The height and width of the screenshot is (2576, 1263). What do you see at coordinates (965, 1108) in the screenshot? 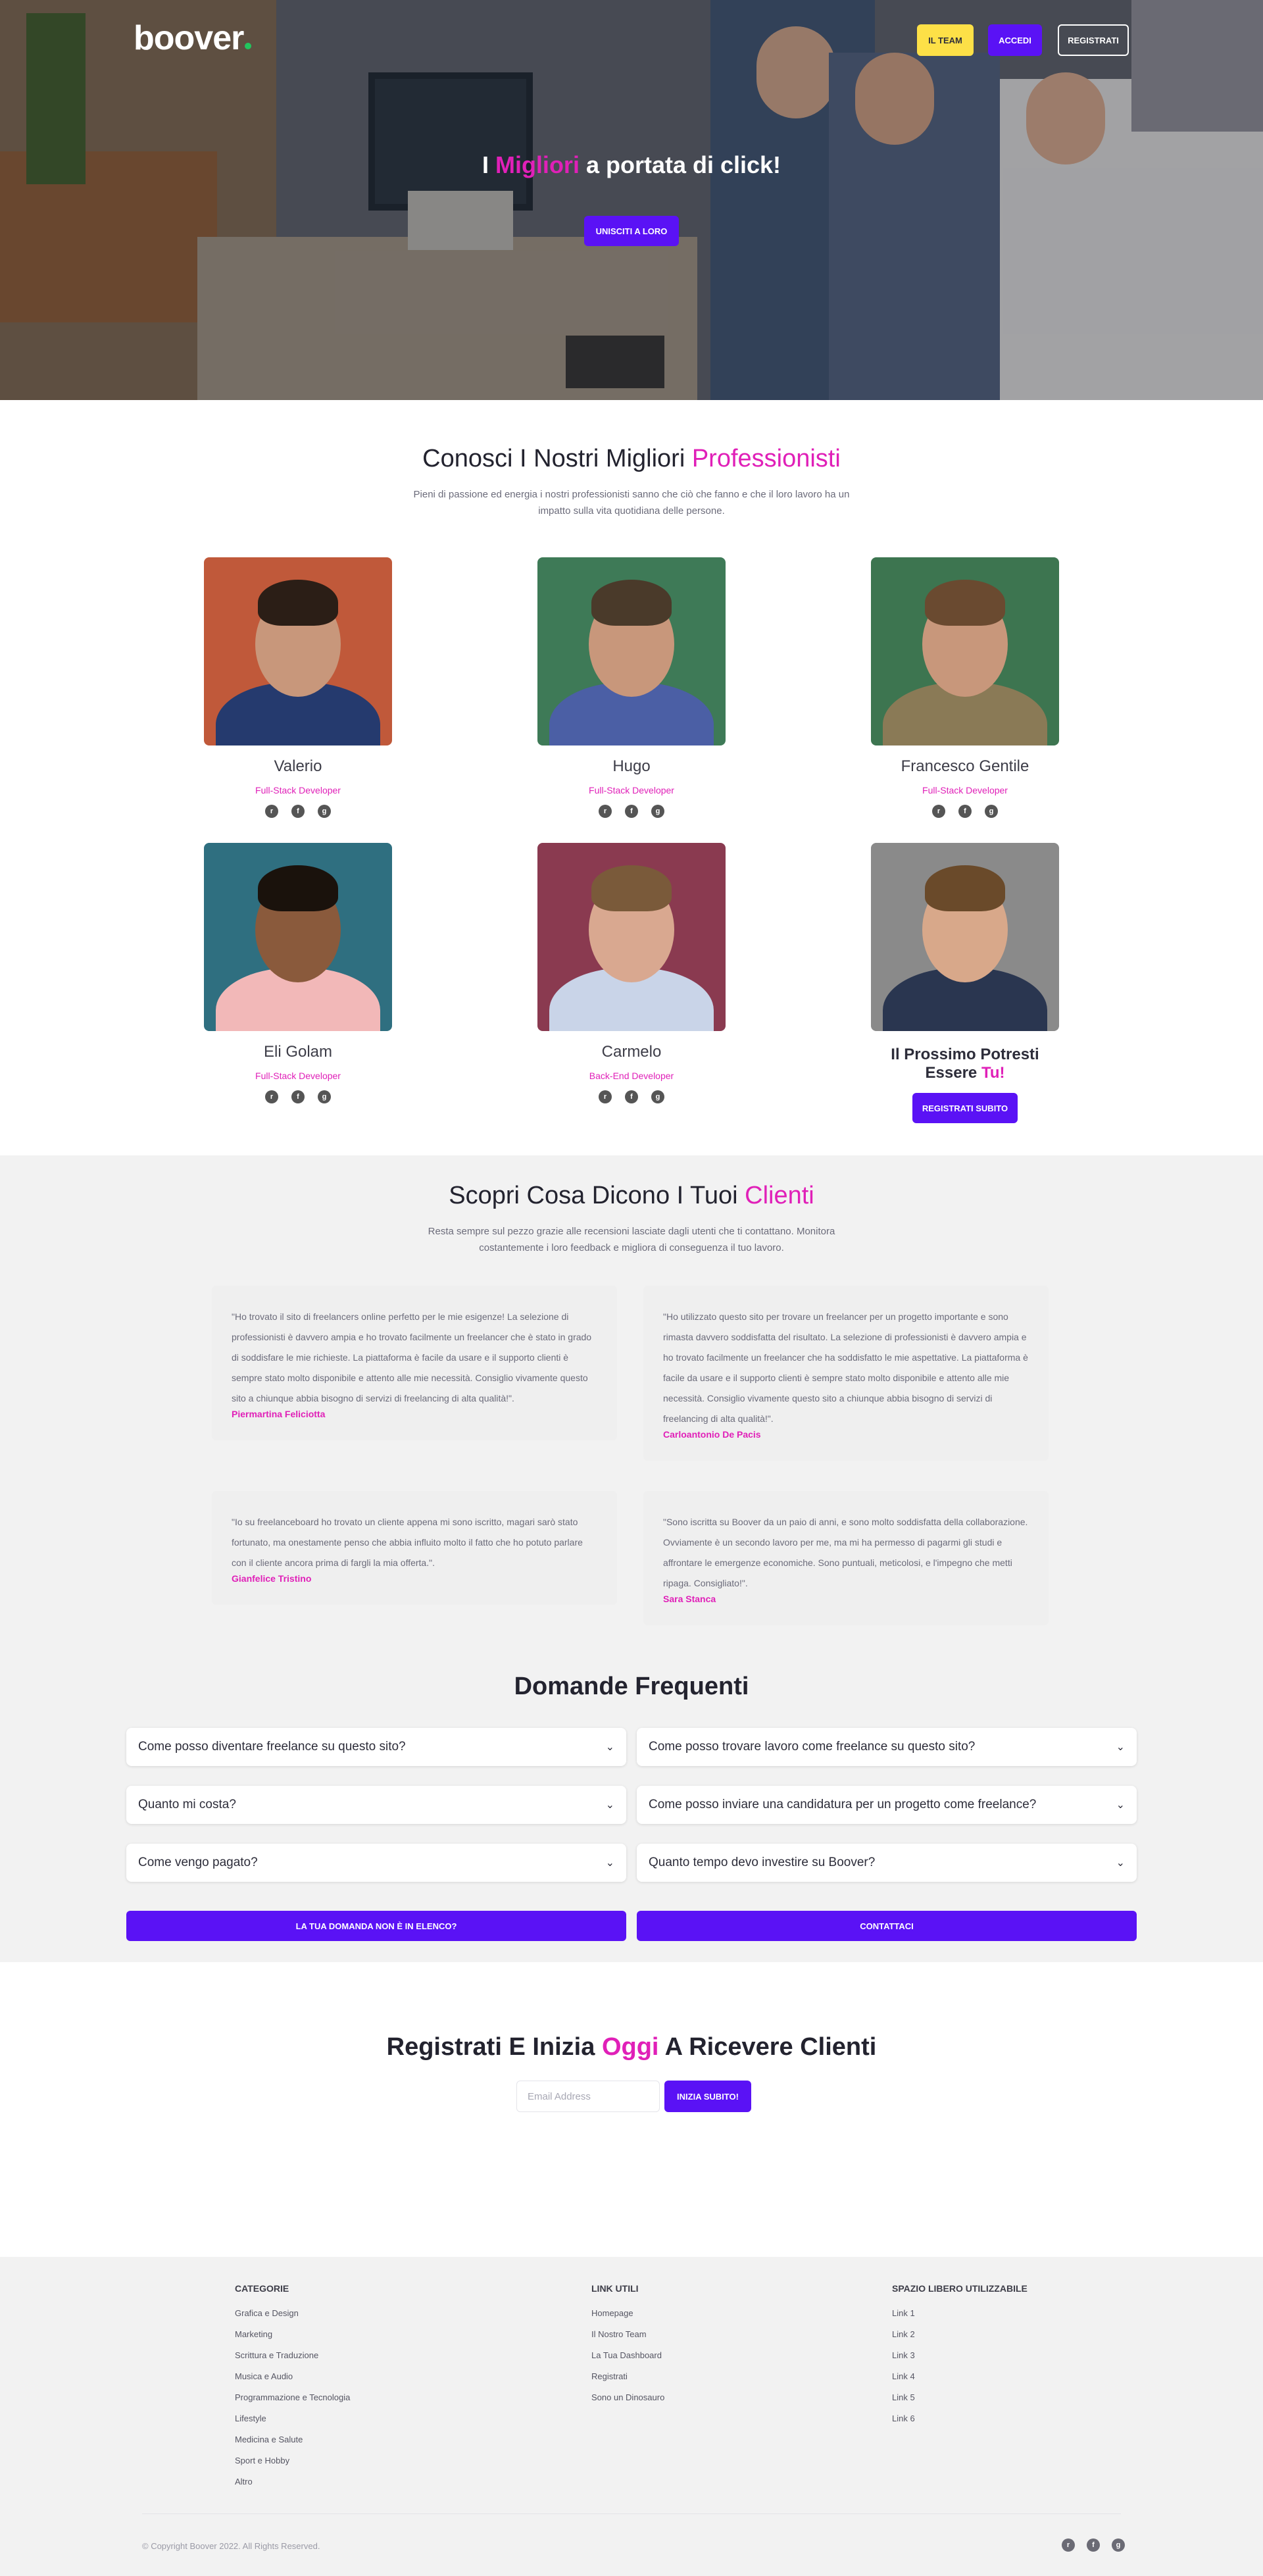
I see `register-now-button: REGISTRATI SUBITO` at bounding box center [965, 1108].